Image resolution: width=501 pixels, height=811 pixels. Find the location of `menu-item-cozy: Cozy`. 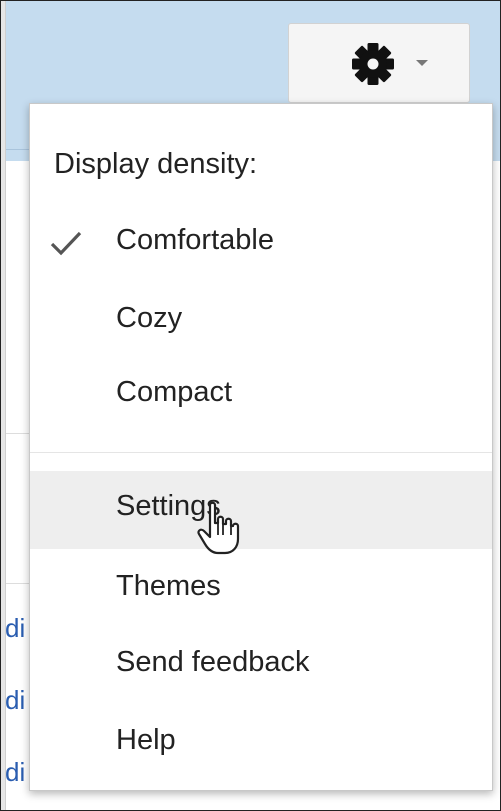

menu-item-cozy: Cozy is located at coordinates (261, 322).